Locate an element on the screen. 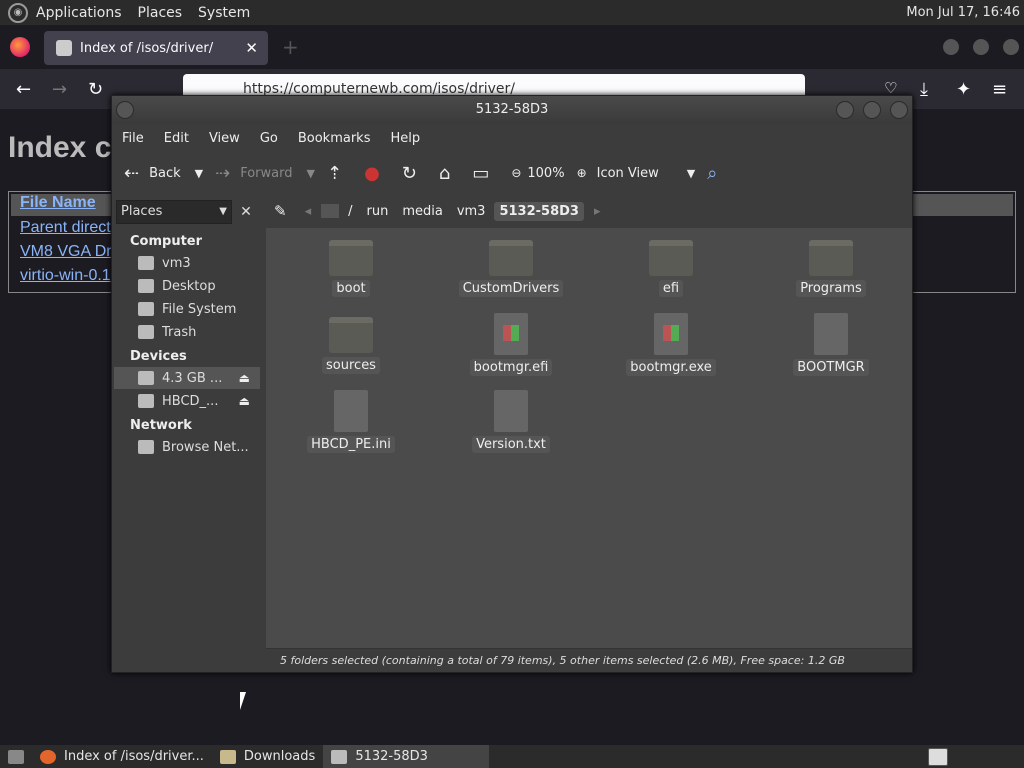  workspace-switcher is located at coordinates (942, 756).